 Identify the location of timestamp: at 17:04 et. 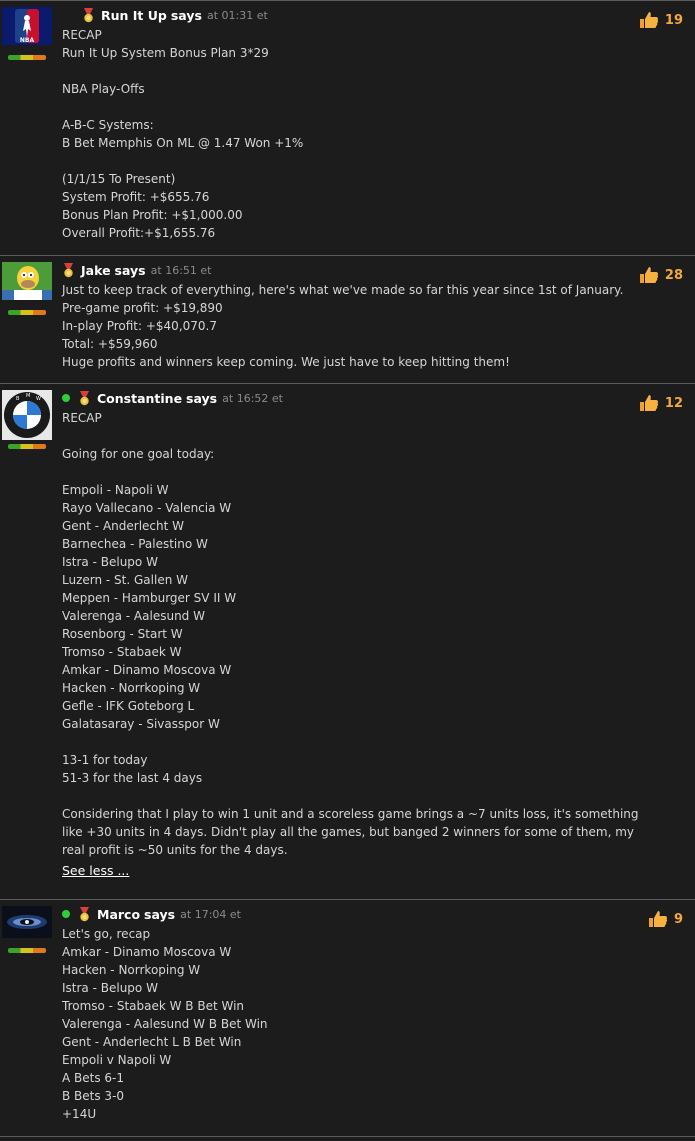
(210, 914).